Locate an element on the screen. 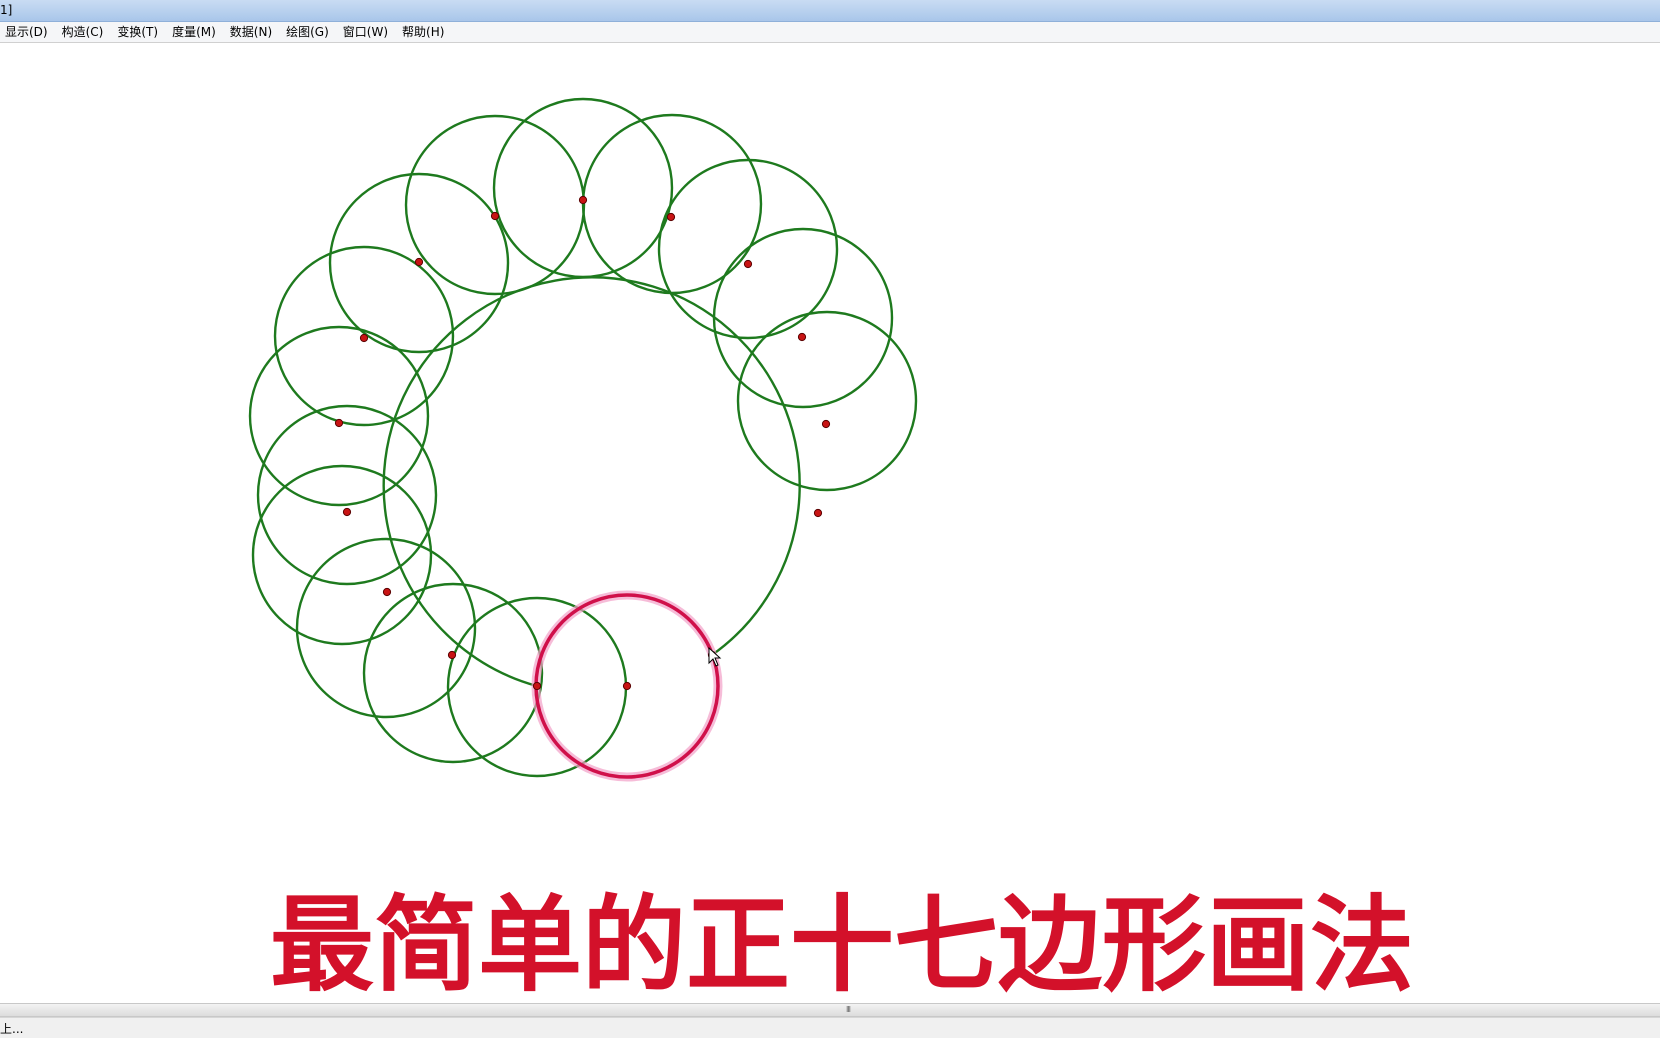 This screenshot has height=1038, width=1660. menu-construct: 构造(C) is located at coordinates (83, 32).